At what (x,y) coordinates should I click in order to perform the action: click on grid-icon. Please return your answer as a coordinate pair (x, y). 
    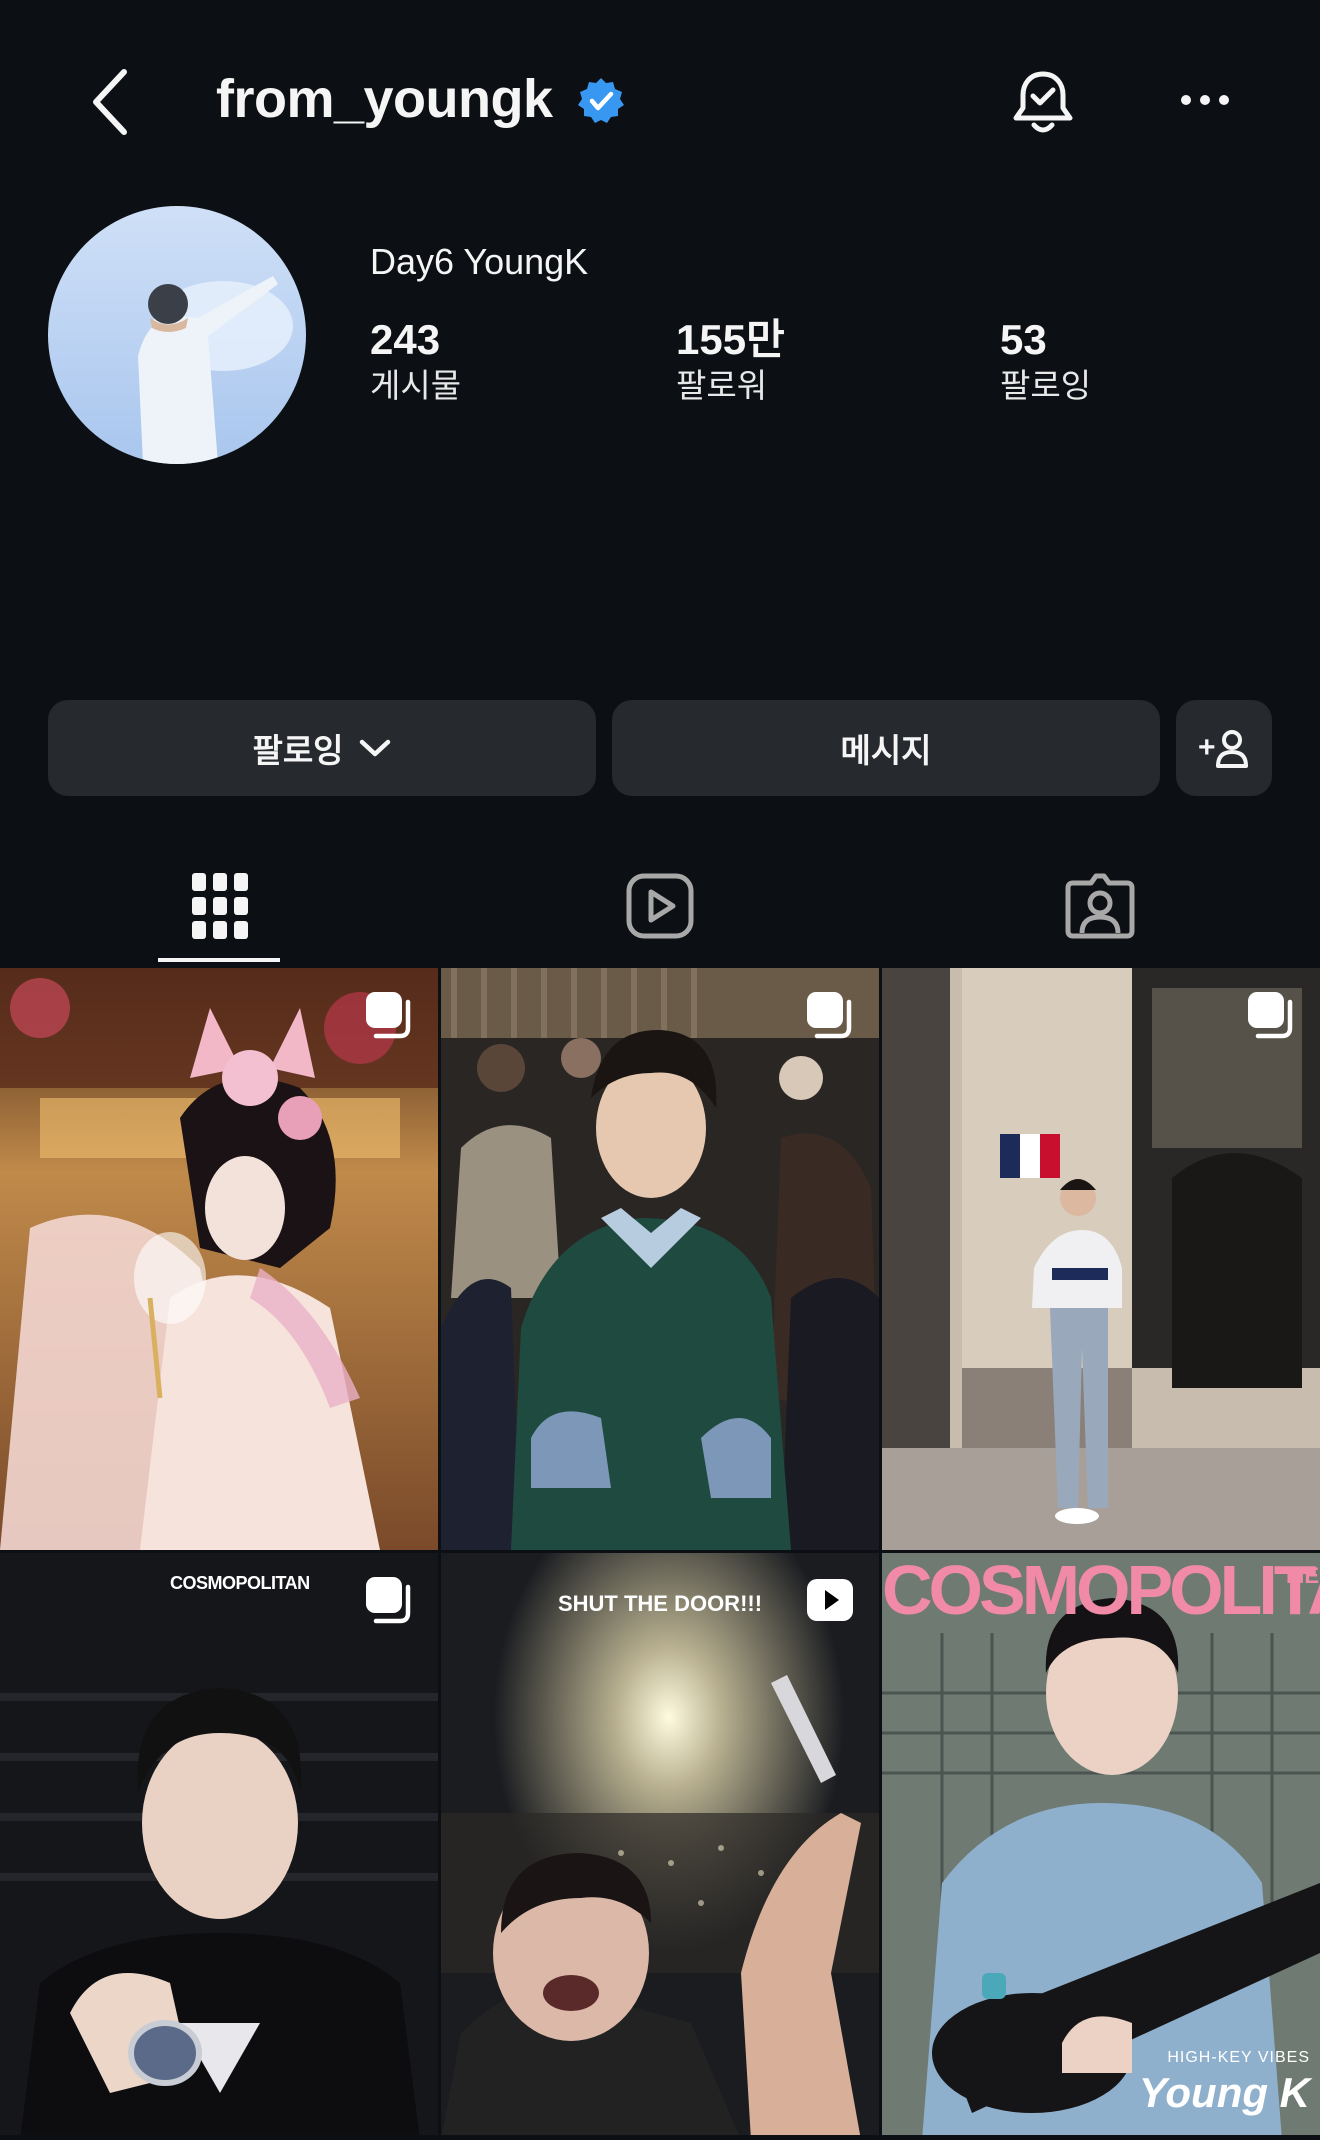
    Looking at the image, I should click on (220, 906).